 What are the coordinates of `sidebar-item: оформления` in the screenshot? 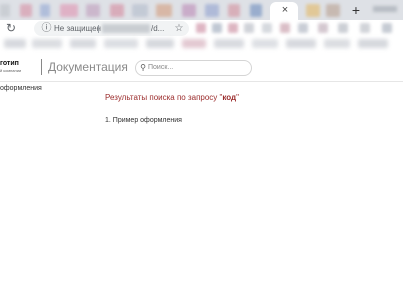 It's located at (21, 89).